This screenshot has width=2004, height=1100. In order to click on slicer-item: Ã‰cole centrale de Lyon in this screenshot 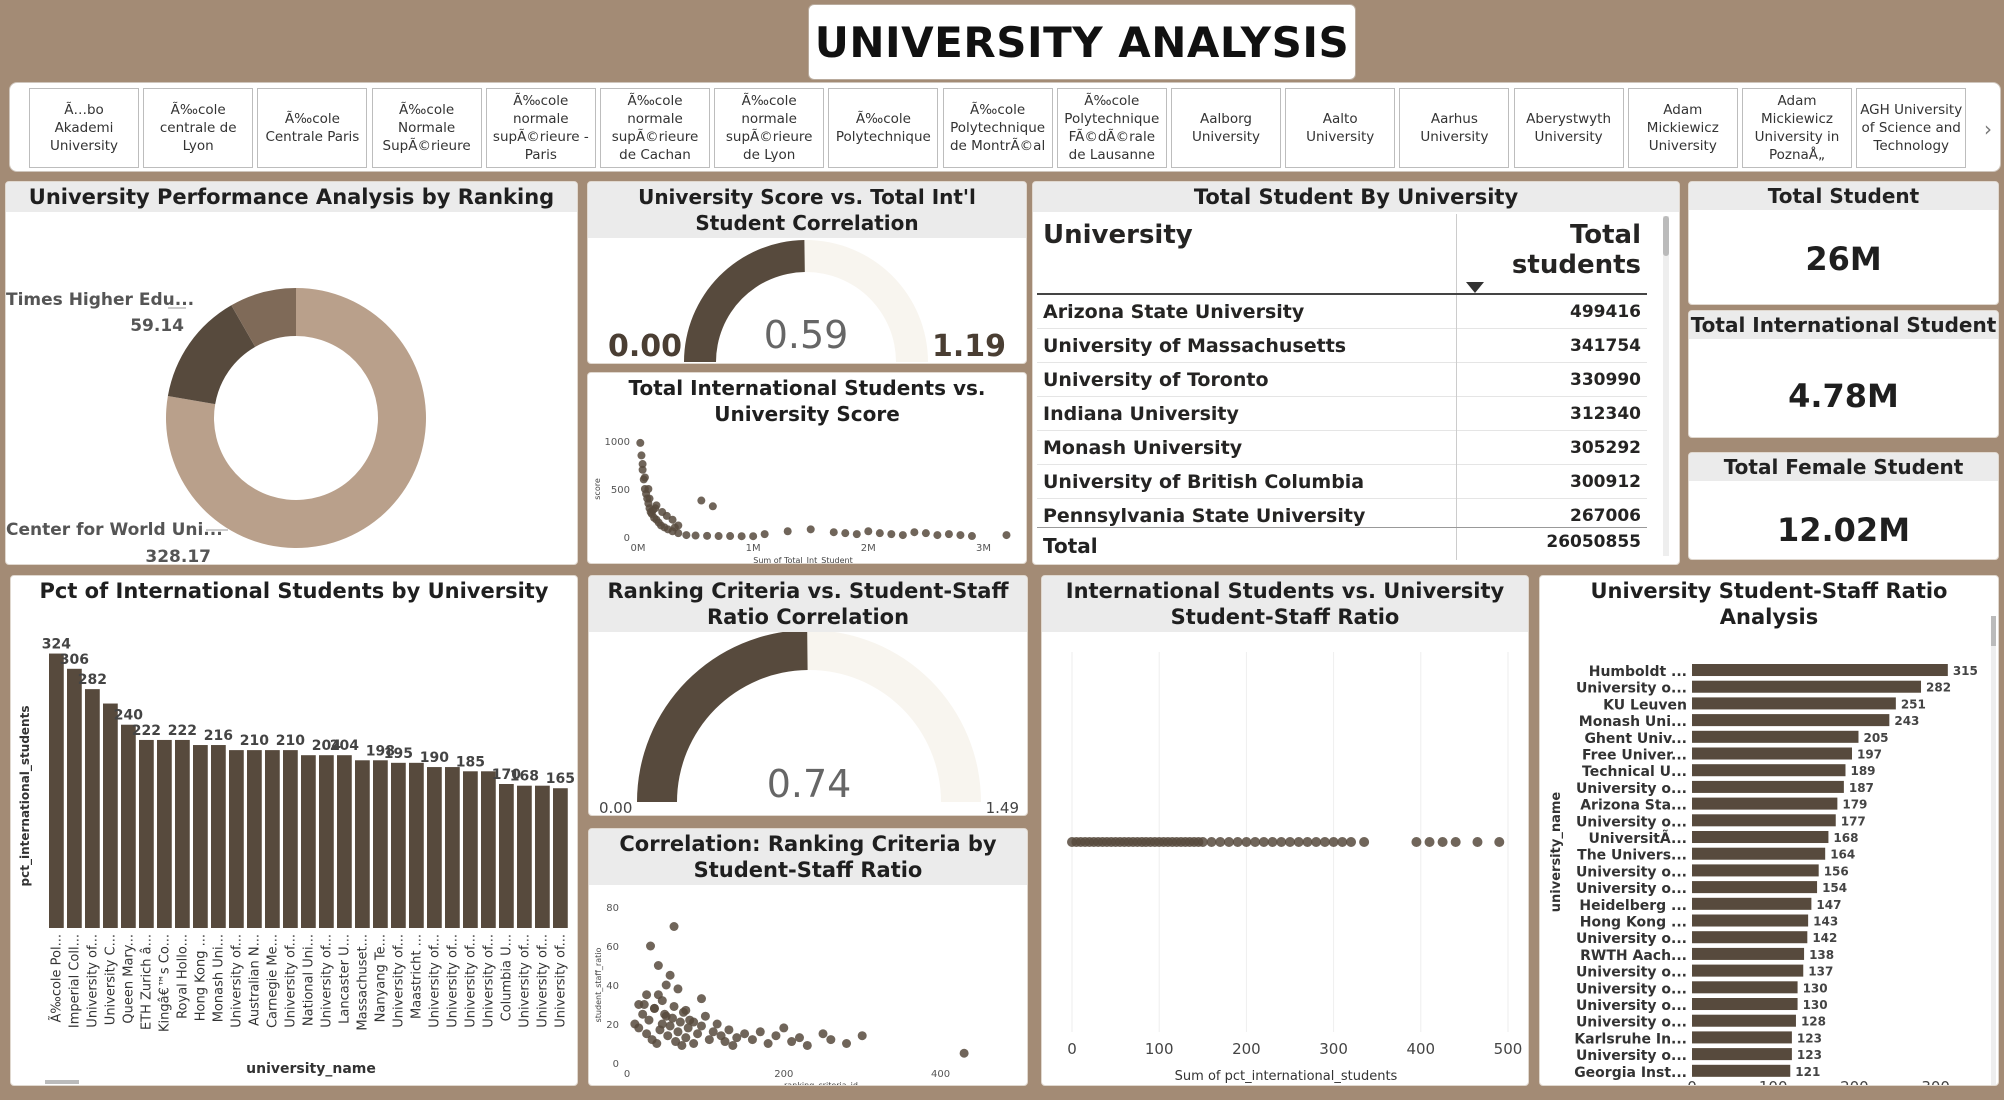, I will do `click(198, 128)`.